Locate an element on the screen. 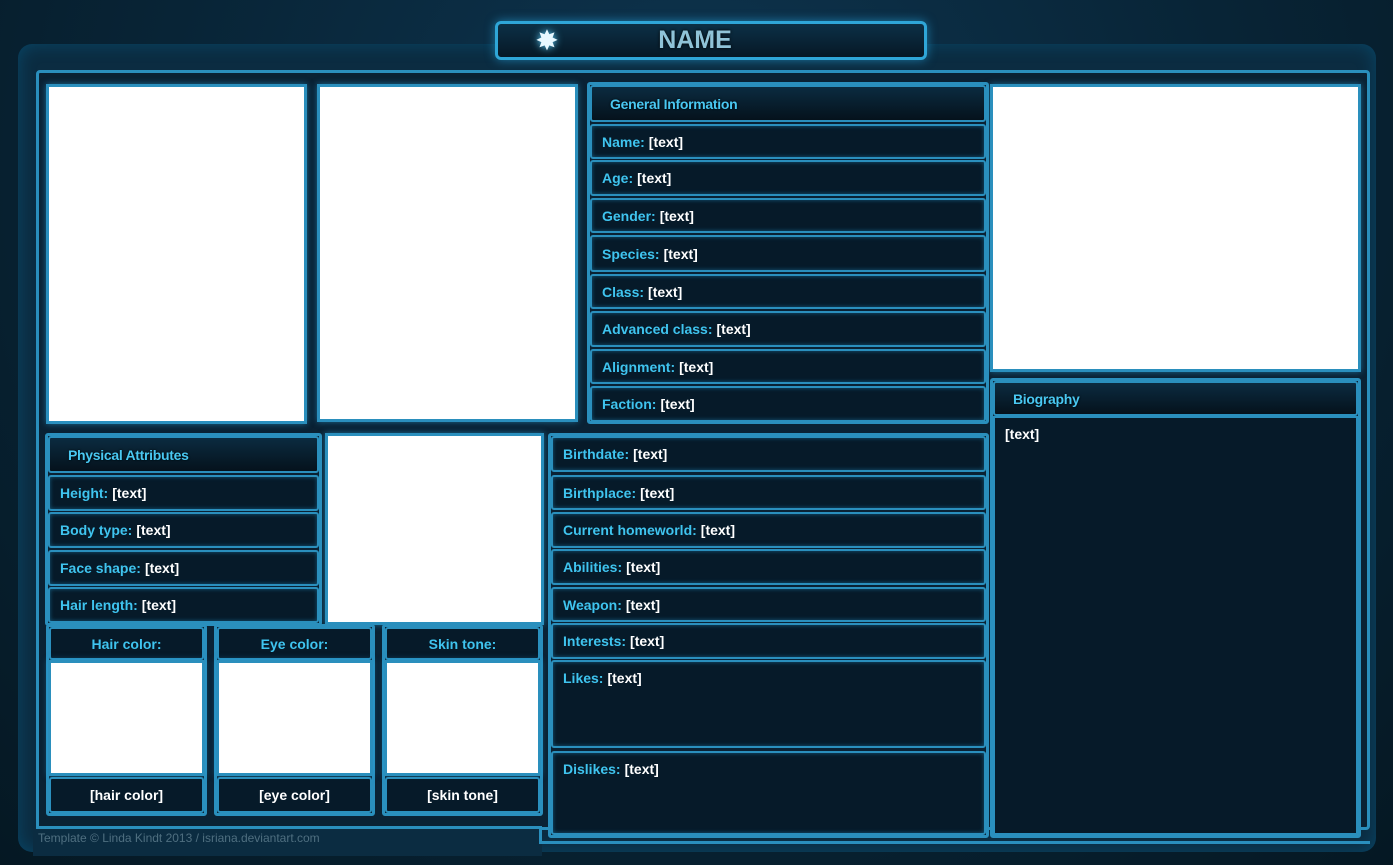 The image size is (1393, 865). field-label: Hair length: is located at coordinates (99, 605).